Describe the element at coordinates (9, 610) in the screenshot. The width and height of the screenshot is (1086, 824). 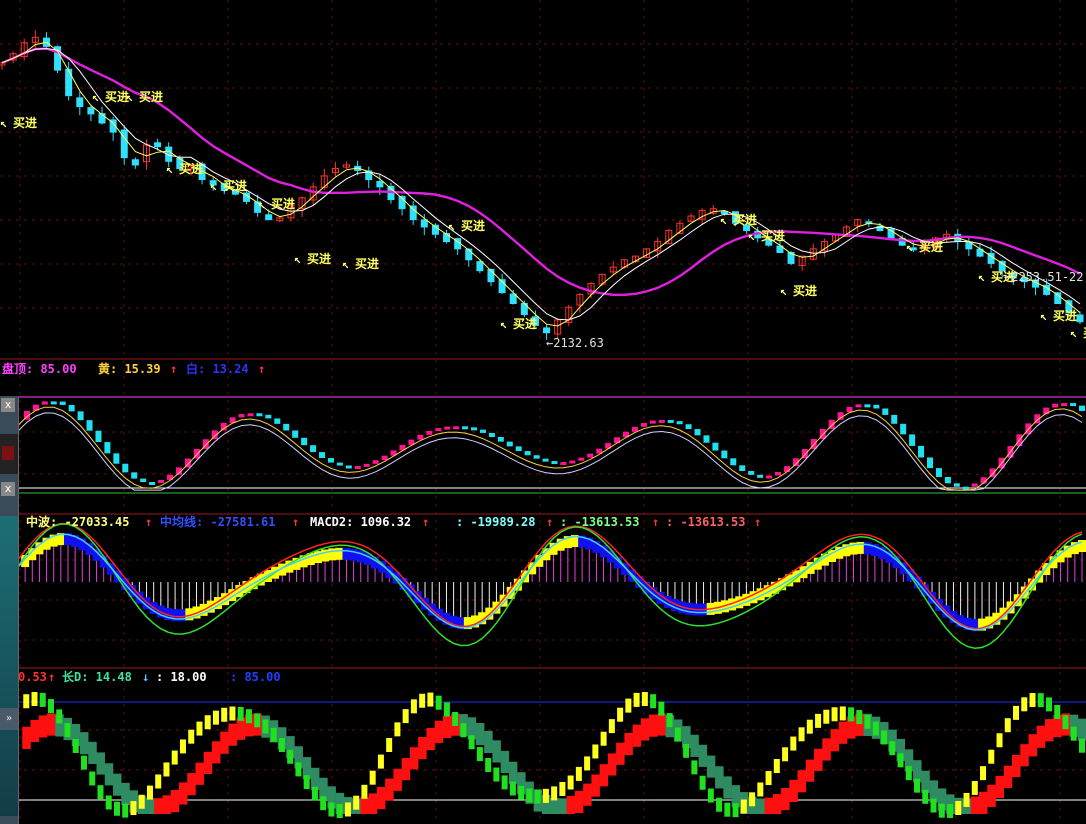
I see `side-widget: x x »` at that location.